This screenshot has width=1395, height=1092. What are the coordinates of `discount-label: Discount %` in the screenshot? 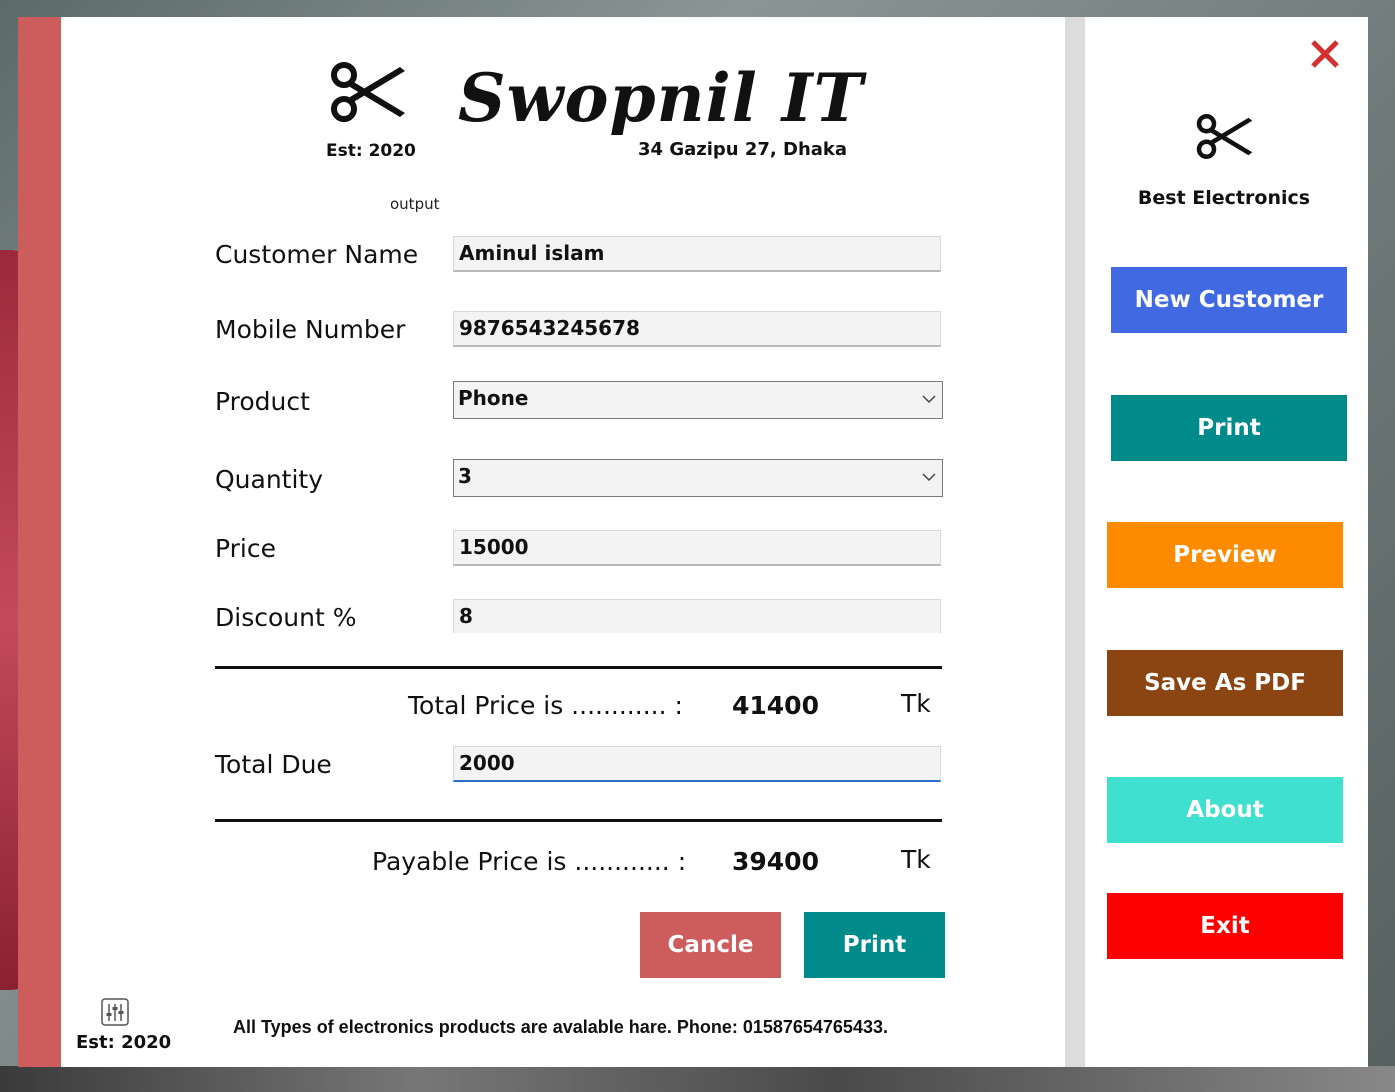 It's located at (286, 617).